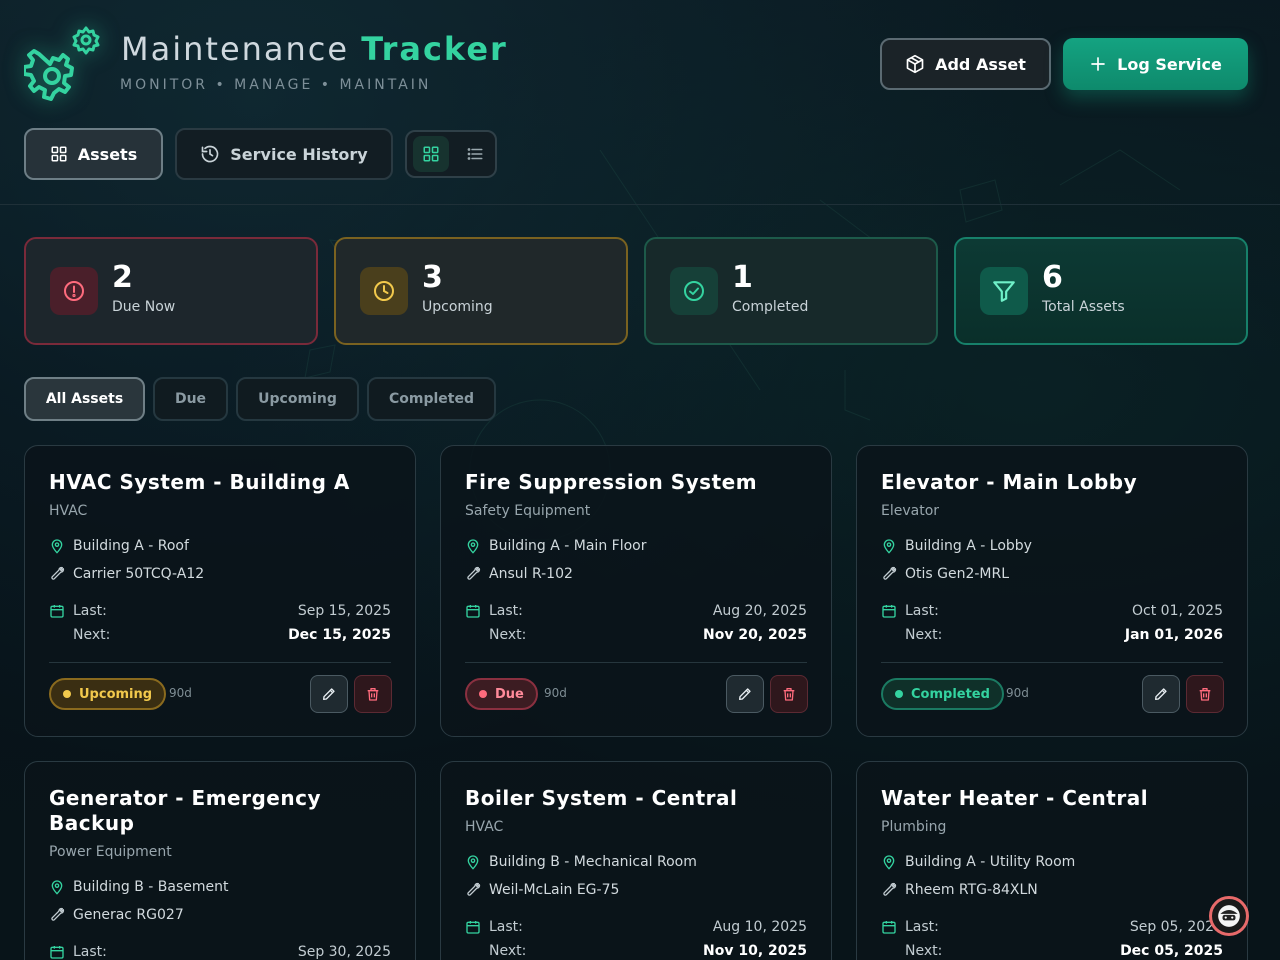 The height and width of the screenshot is (960, 1280). What do you see at coordinates (956, 546) in the screenshot?
I see `asset-location: Building A - Lobby` at bounding box center [956, 546].